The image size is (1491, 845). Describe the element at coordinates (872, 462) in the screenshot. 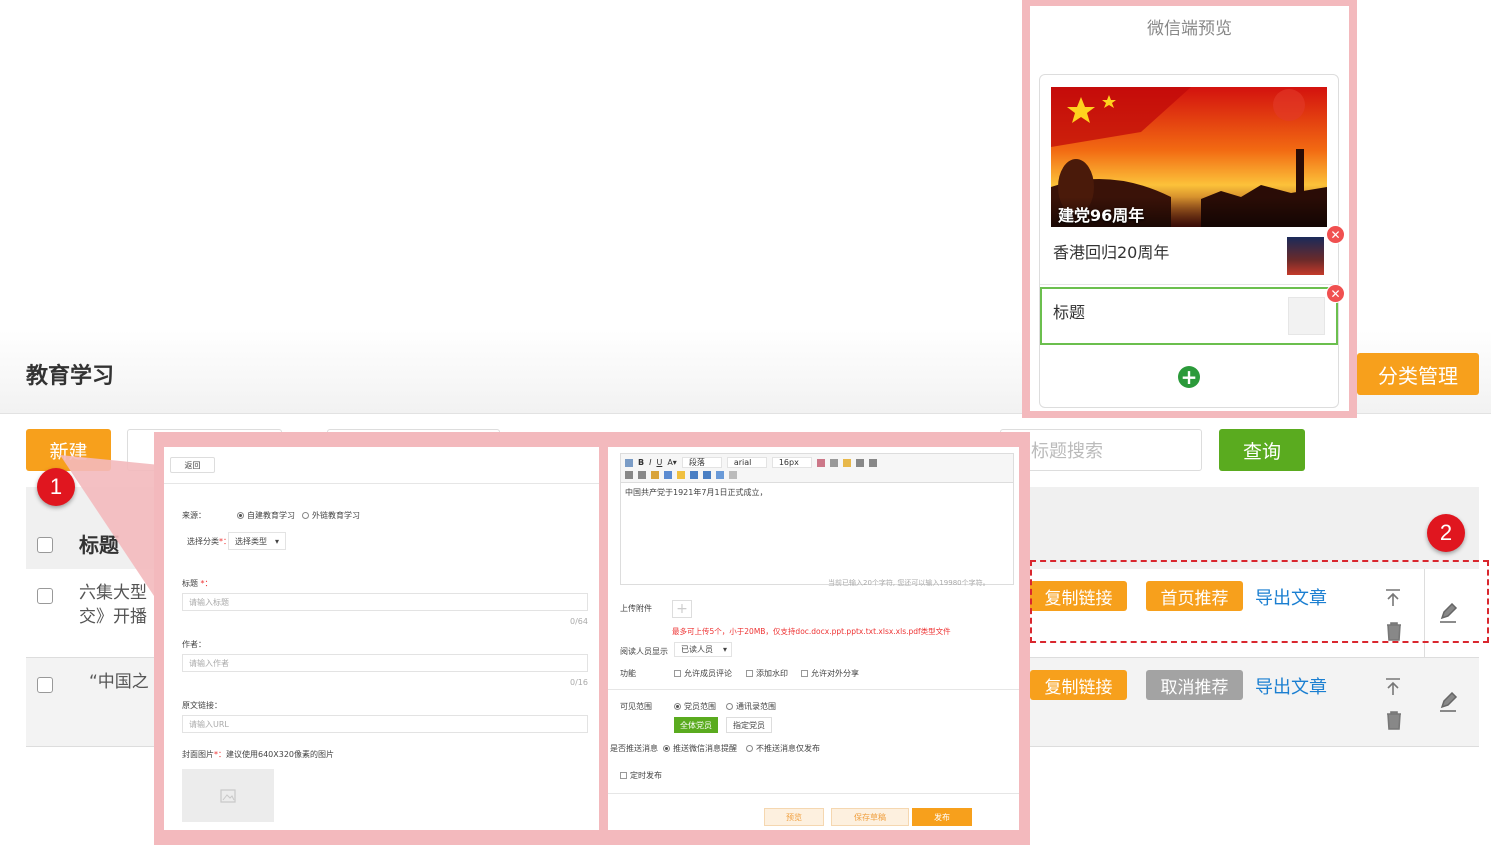

I see `list-icon` at that location.